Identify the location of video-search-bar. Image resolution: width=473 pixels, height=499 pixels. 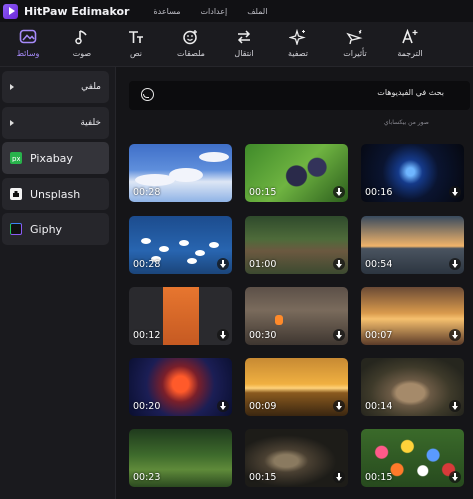
(299, 95).